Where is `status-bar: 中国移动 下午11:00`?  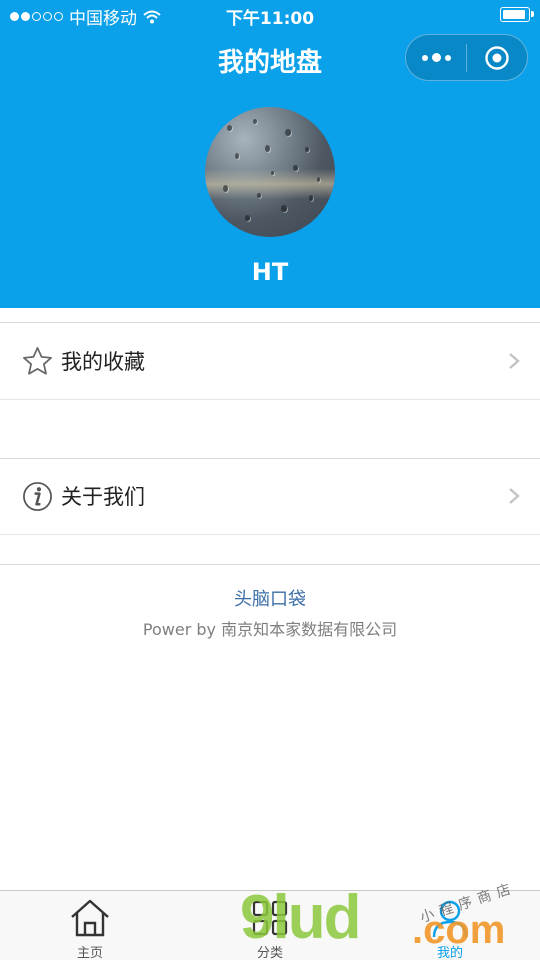 status-bar: 中国移动 下午11:00 is located at coordinates (270, 15).